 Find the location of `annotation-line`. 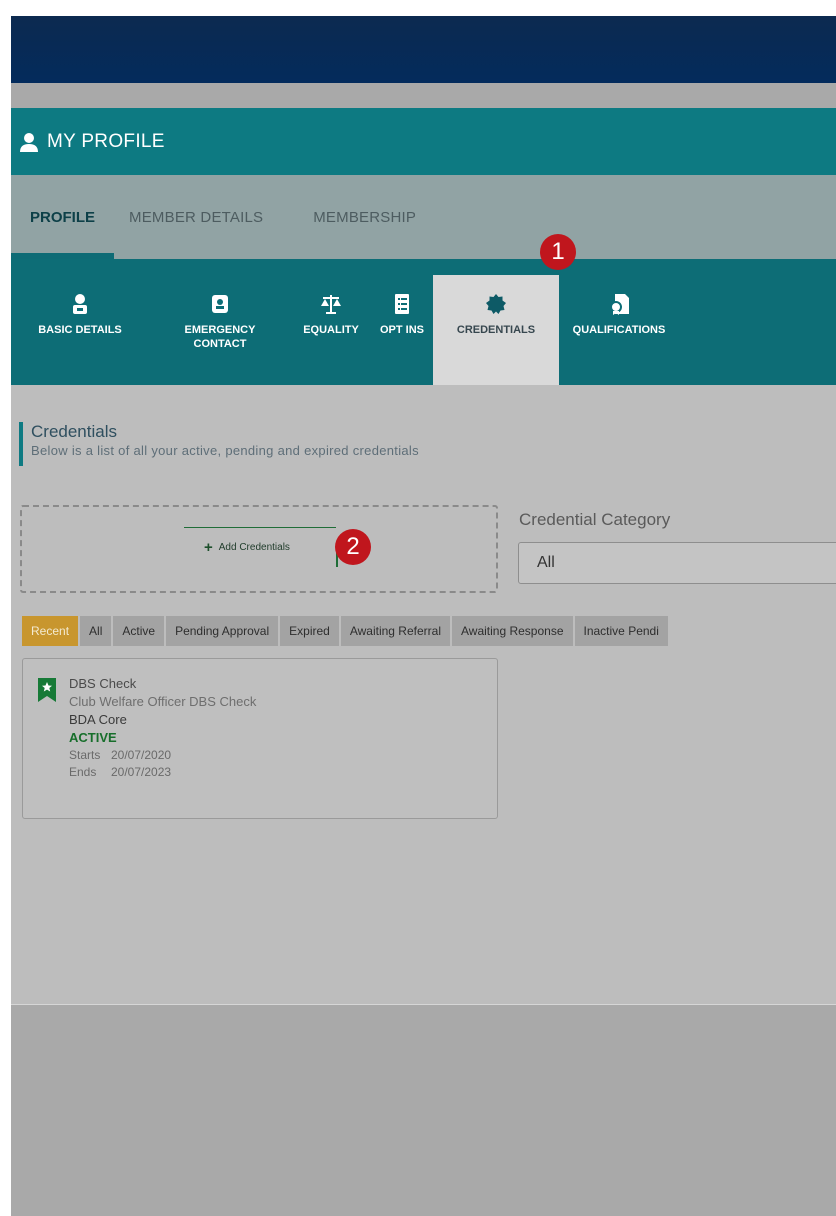

annotation-line is located at coordinates (260, 527).